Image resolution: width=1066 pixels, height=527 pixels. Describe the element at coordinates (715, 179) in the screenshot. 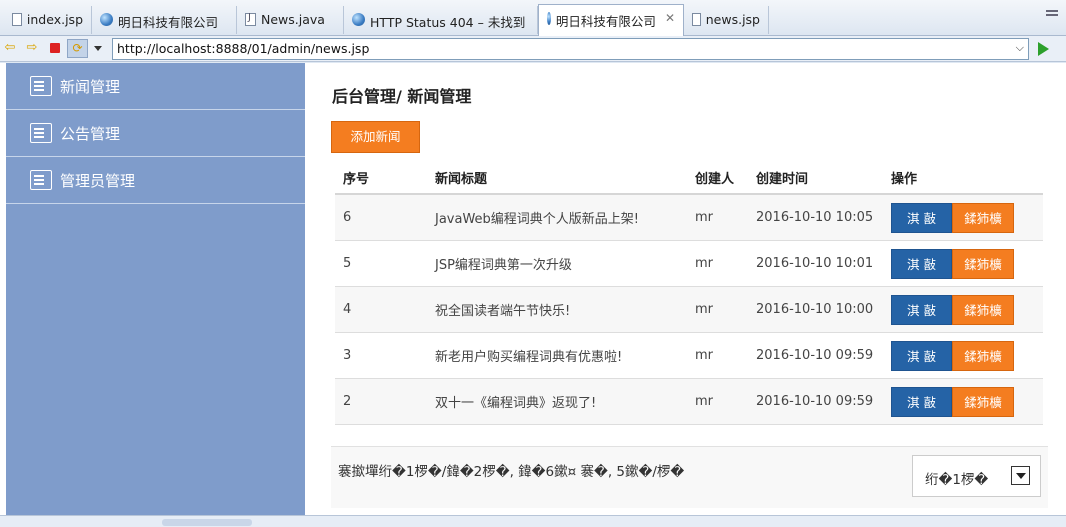

I see `column-header-creator: 创建人` at that location.